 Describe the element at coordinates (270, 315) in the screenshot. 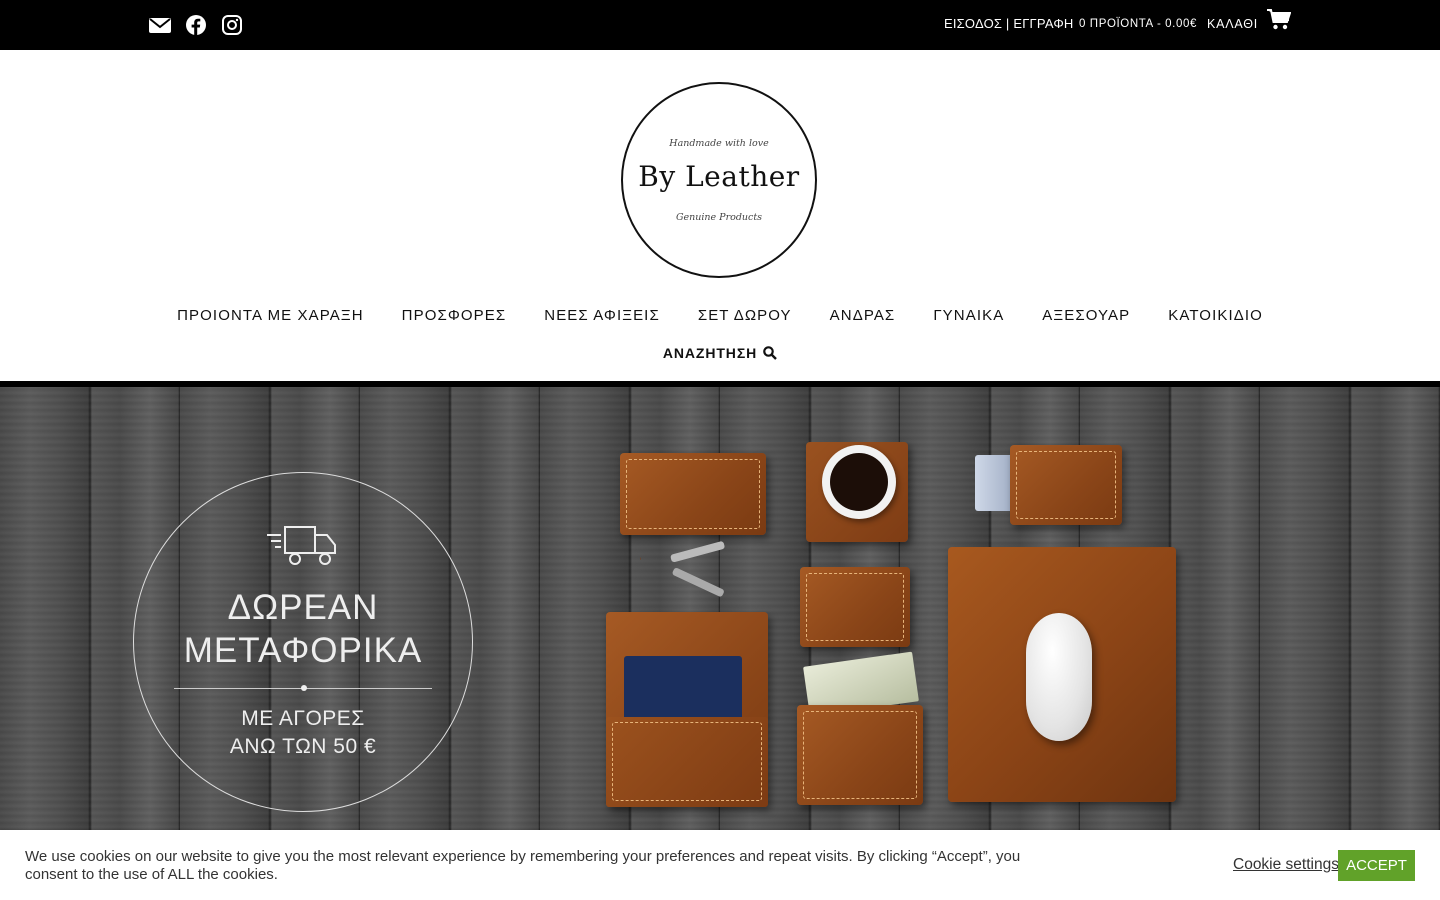

I see `nav-item-engraved: ΠΡΟΙΟΝΤΑ ΜΕ ΧΑΡΑΞΗ` at that location.